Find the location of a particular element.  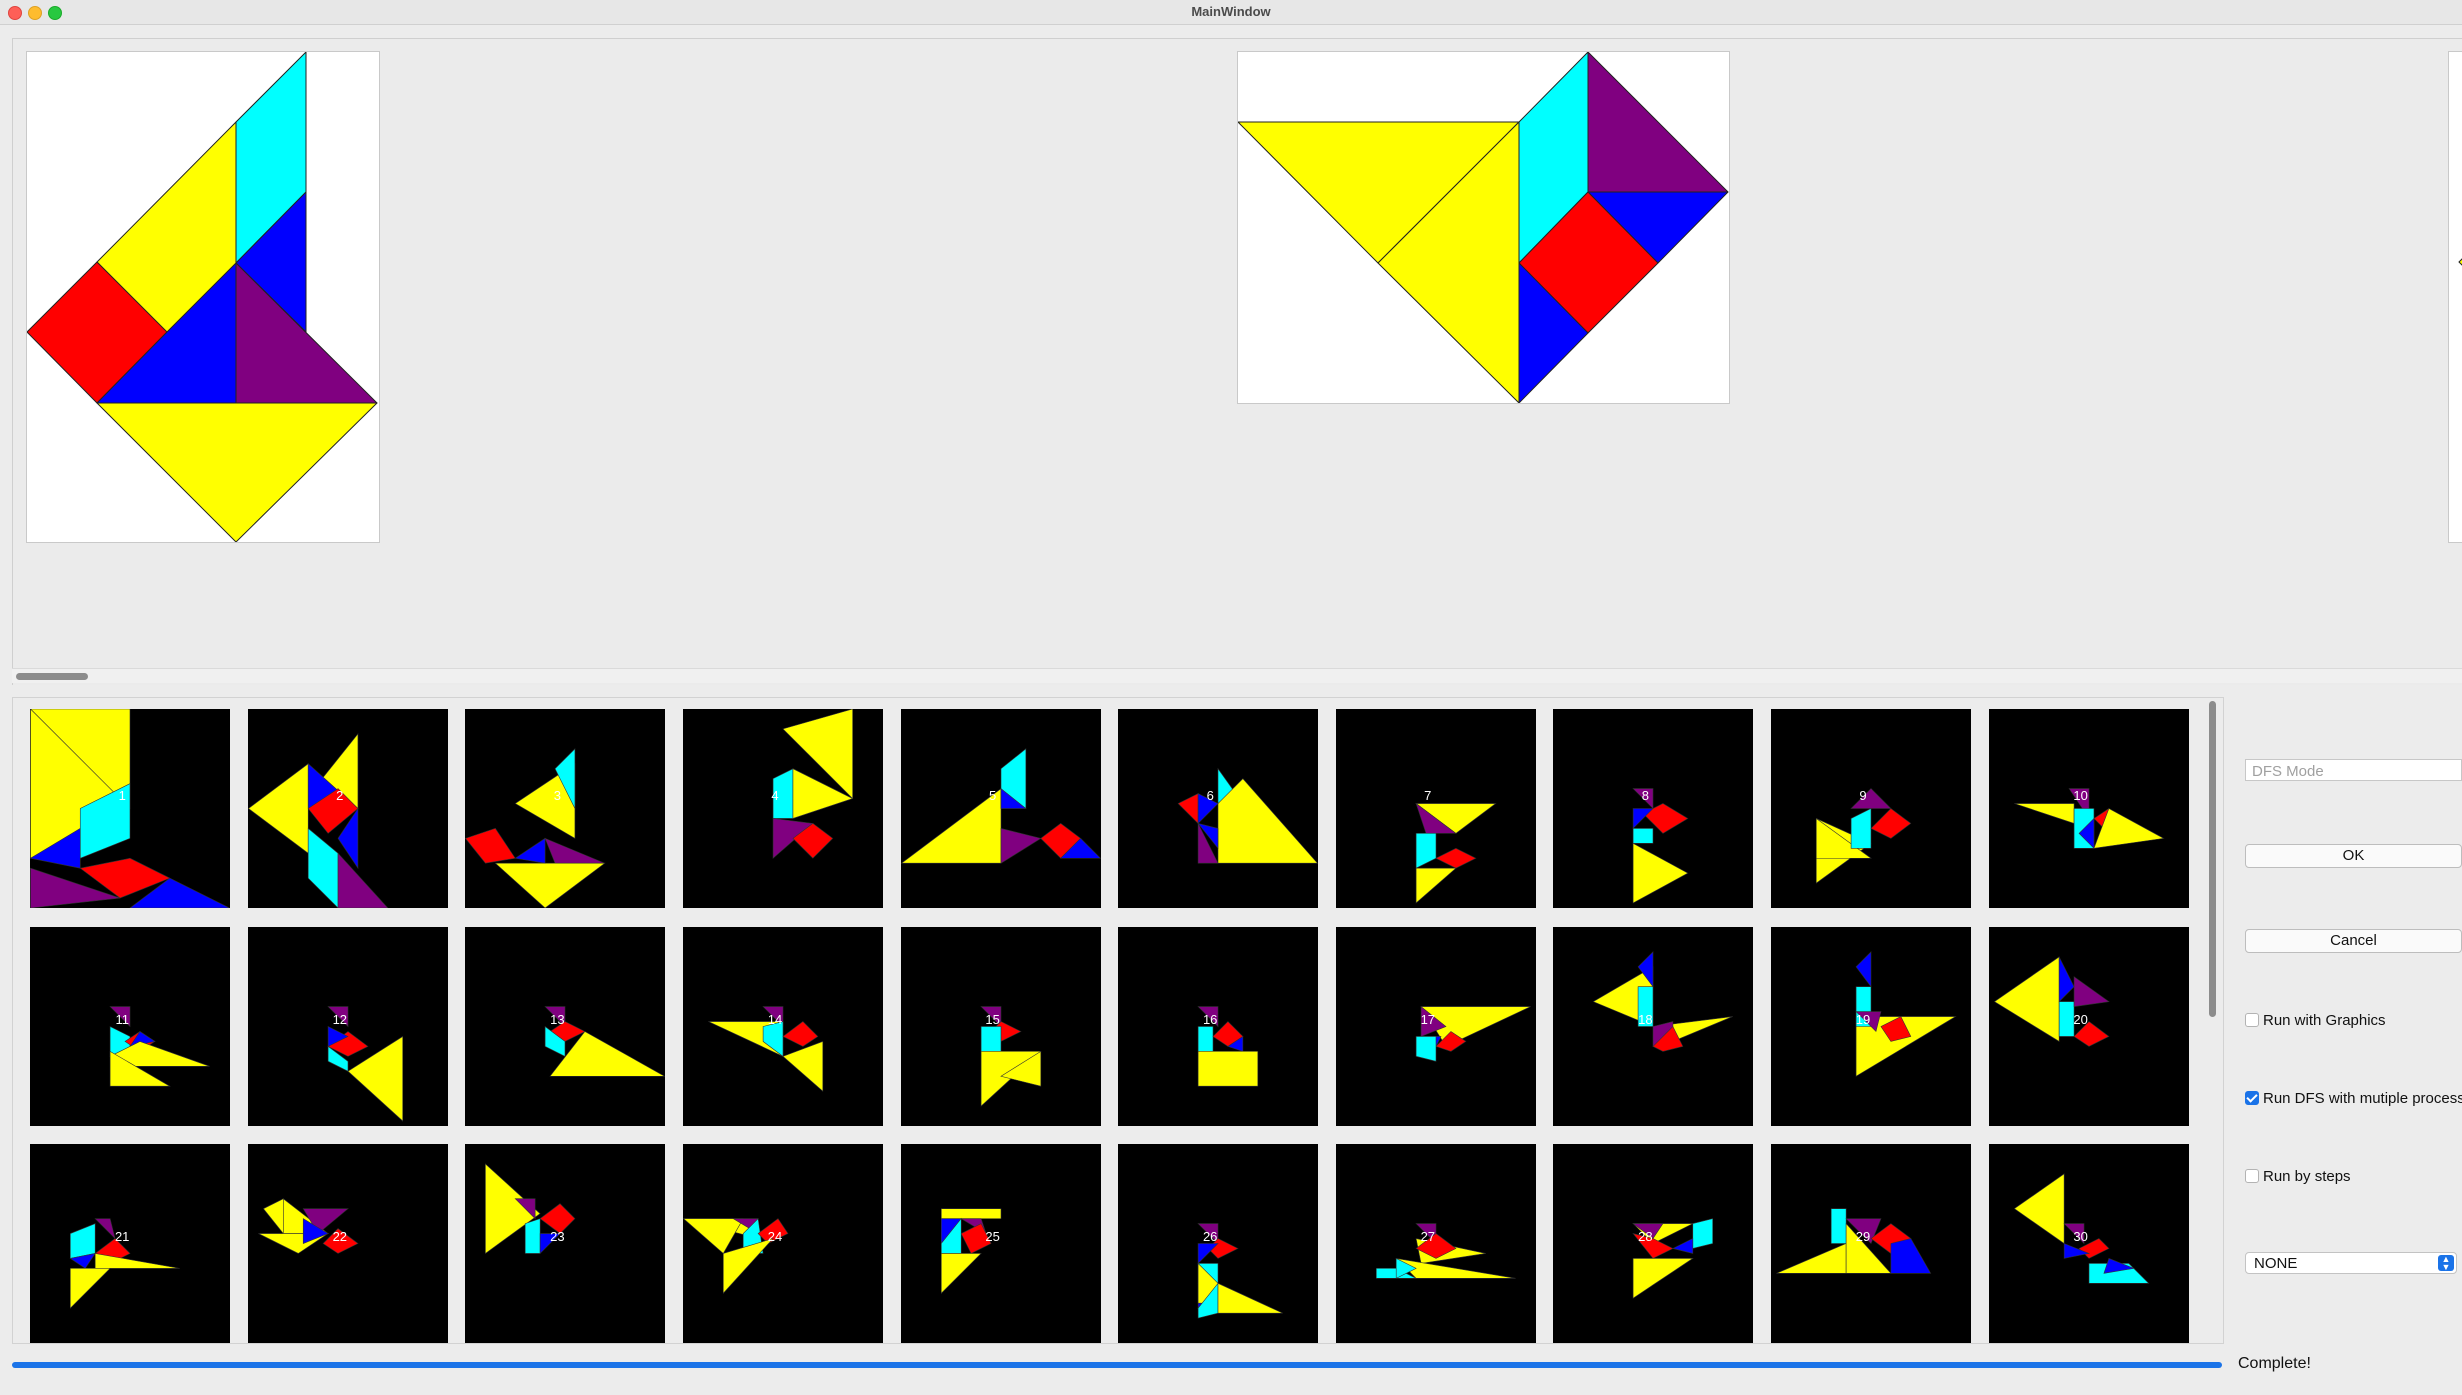

tile-number: 17 is located at coordinates (1428, 1019).